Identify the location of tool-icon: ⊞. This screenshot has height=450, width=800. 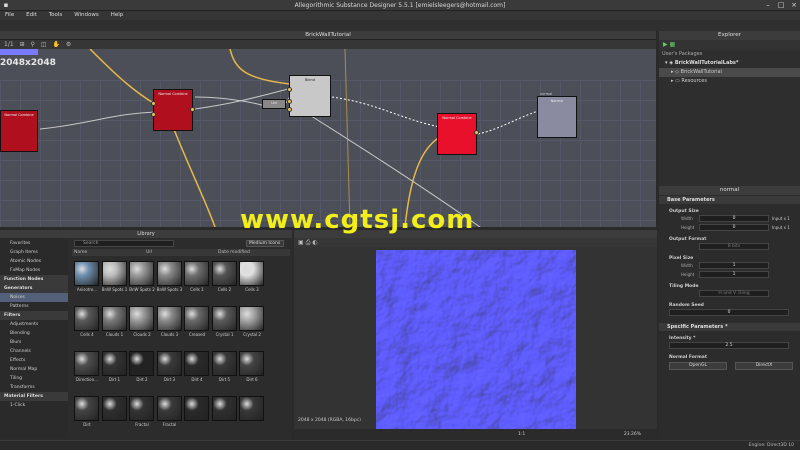
(22, 44).